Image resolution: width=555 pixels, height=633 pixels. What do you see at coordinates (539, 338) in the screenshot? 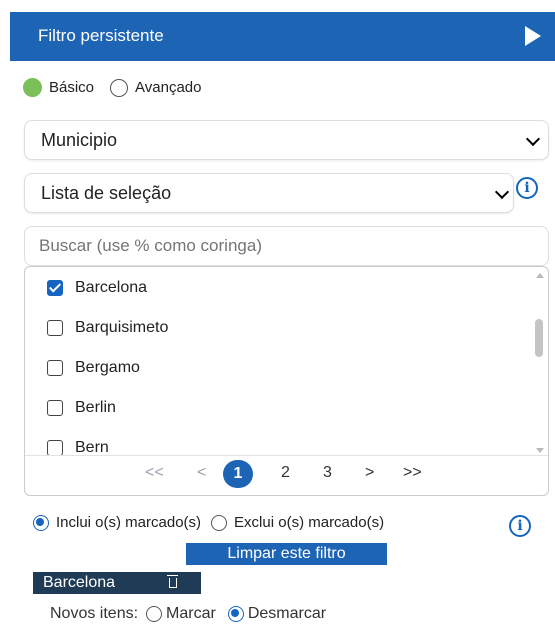
I see `scroll-thumb` at bounding box center [539, 338].